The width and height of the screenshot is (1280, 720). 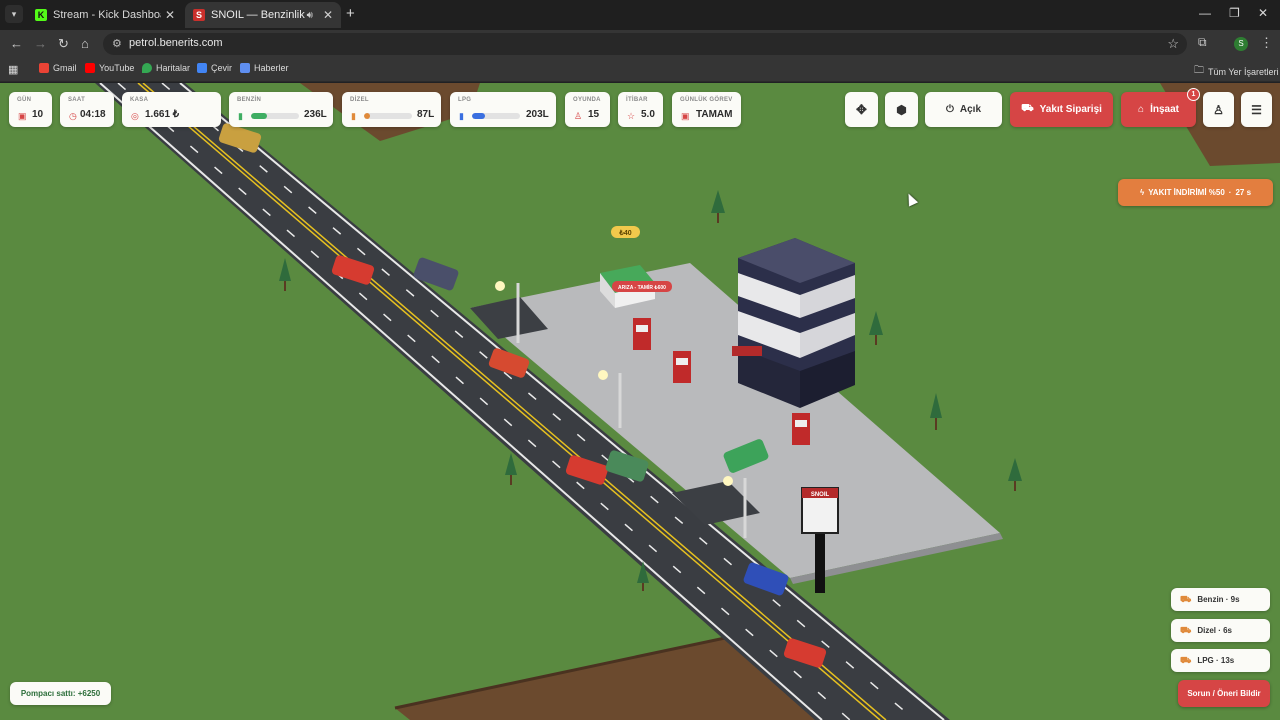 I want to click on folder-icon: 🗀, so click(x=1199, y=70).